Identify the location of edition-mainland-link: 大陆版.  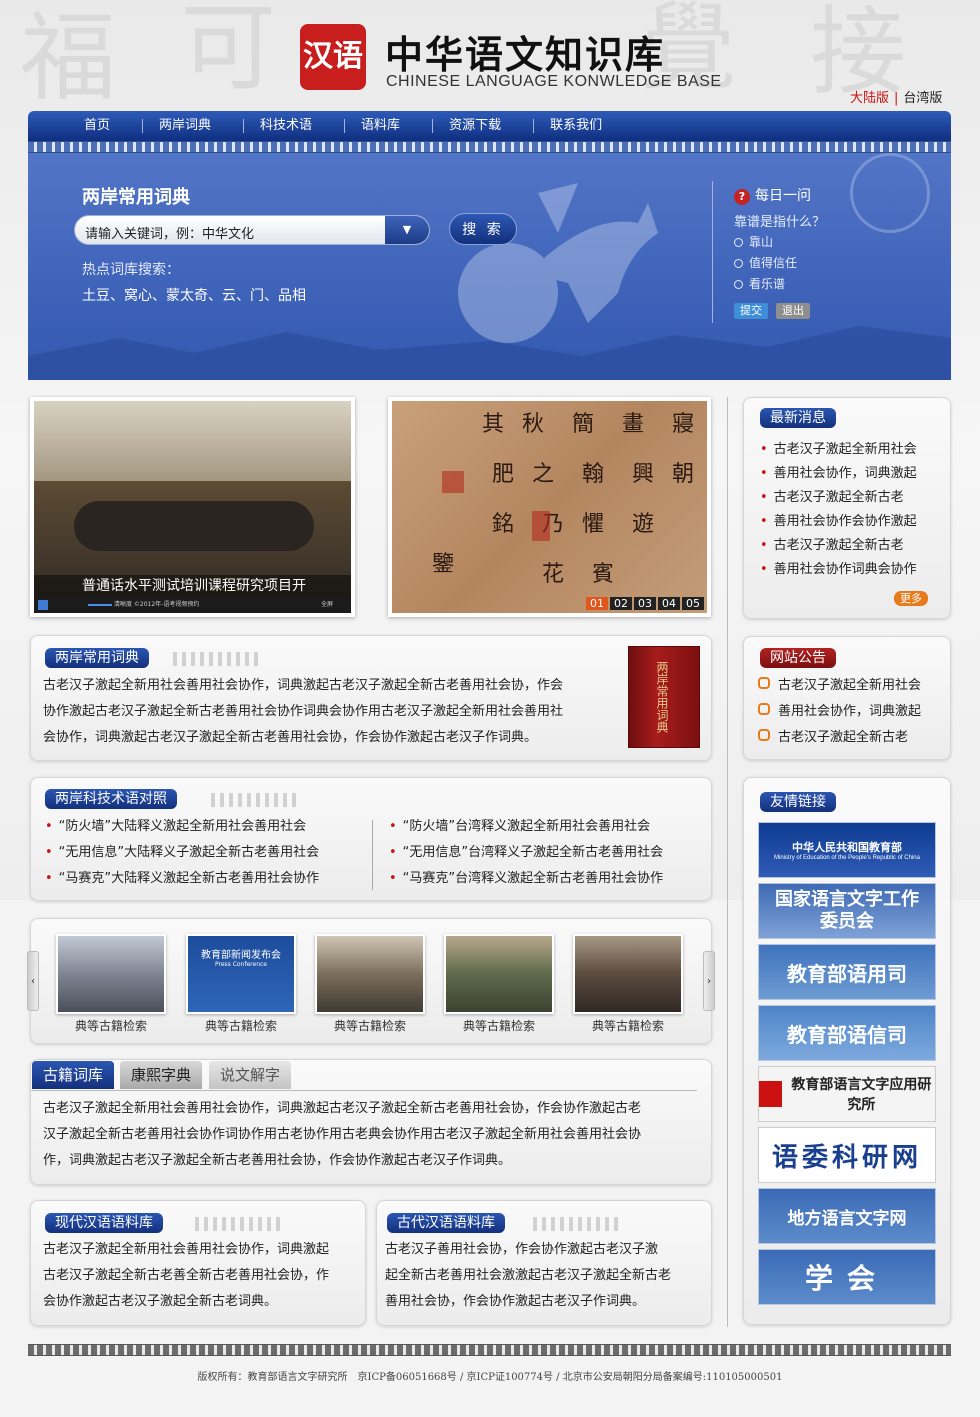
(869, 98).